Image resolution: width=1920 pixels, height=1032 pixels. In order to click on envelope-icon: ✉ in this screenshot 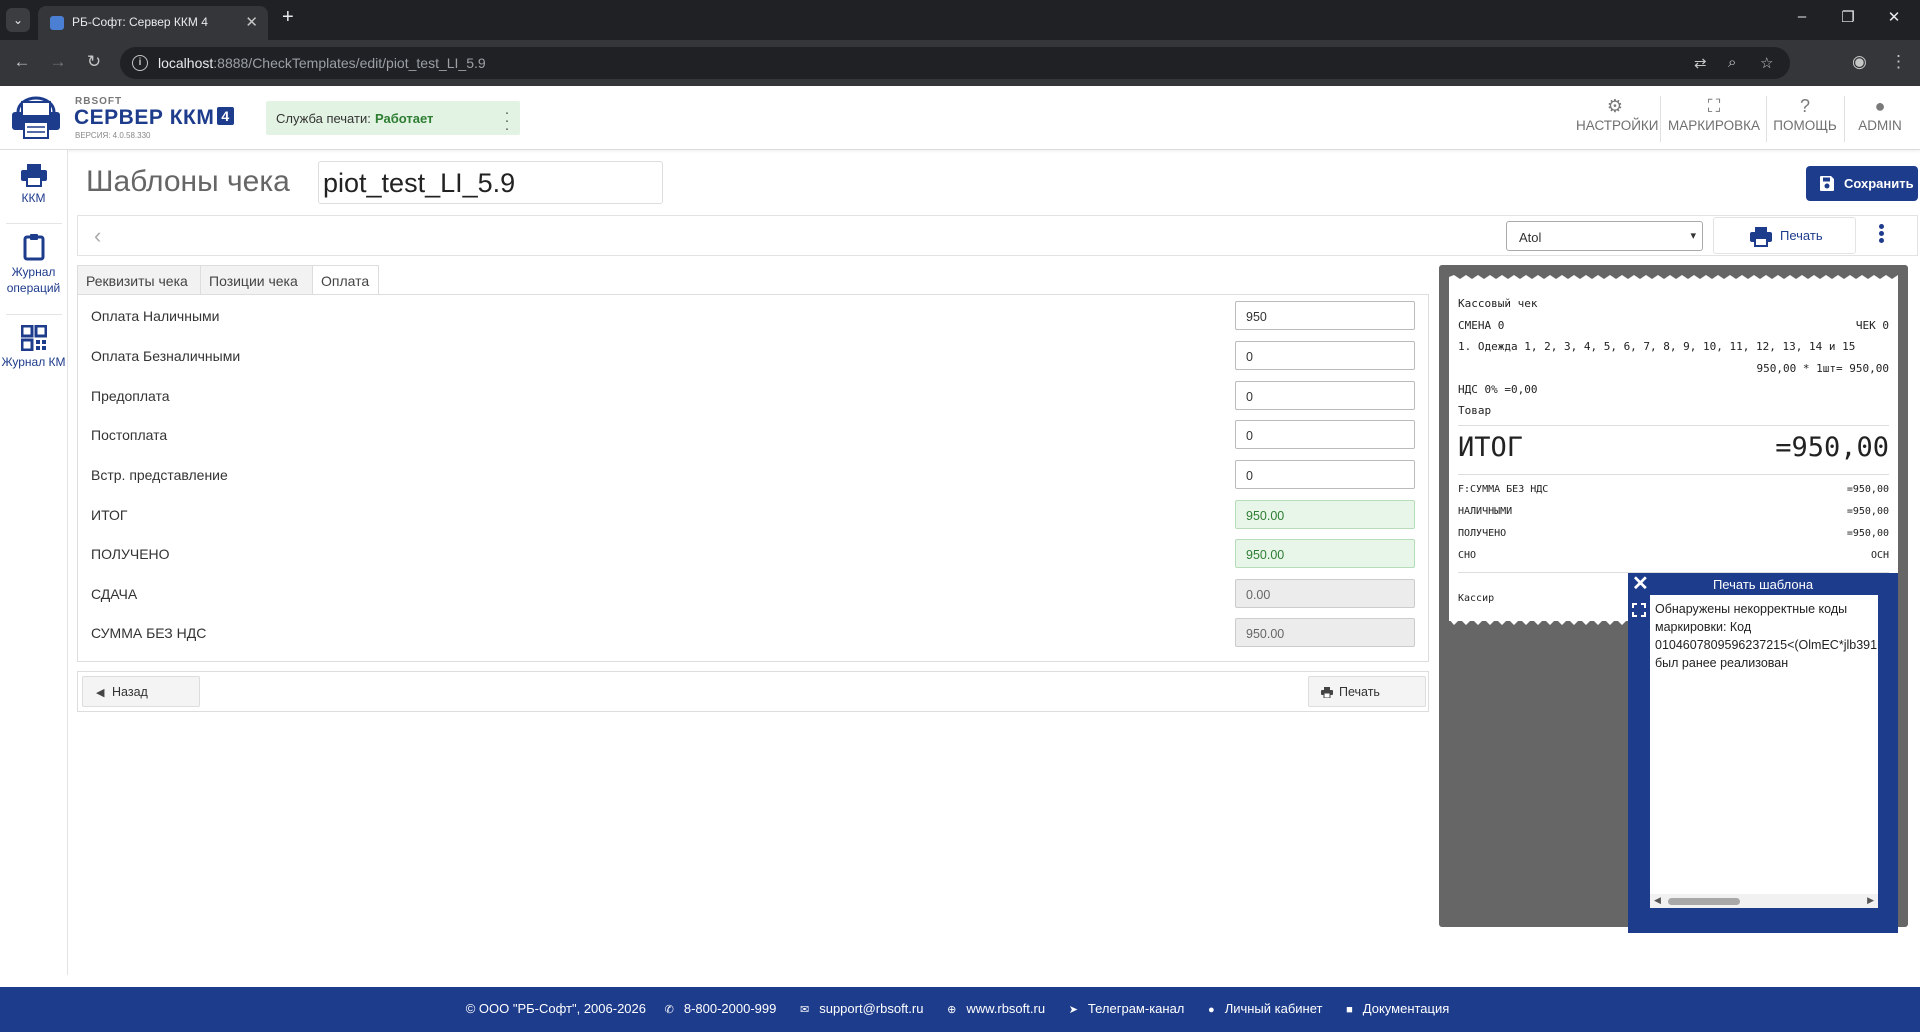, I will do `click(805, 1010)`.